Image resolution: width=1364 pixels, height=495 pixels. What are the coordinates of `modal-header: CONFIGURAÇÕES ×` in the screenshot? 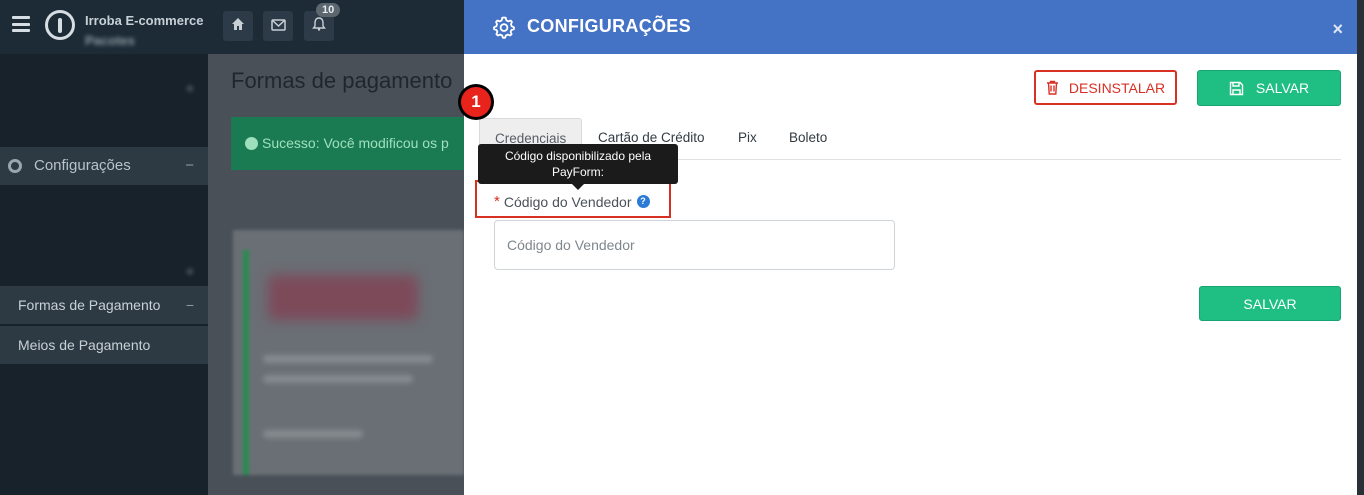 It's located at (910, 27).